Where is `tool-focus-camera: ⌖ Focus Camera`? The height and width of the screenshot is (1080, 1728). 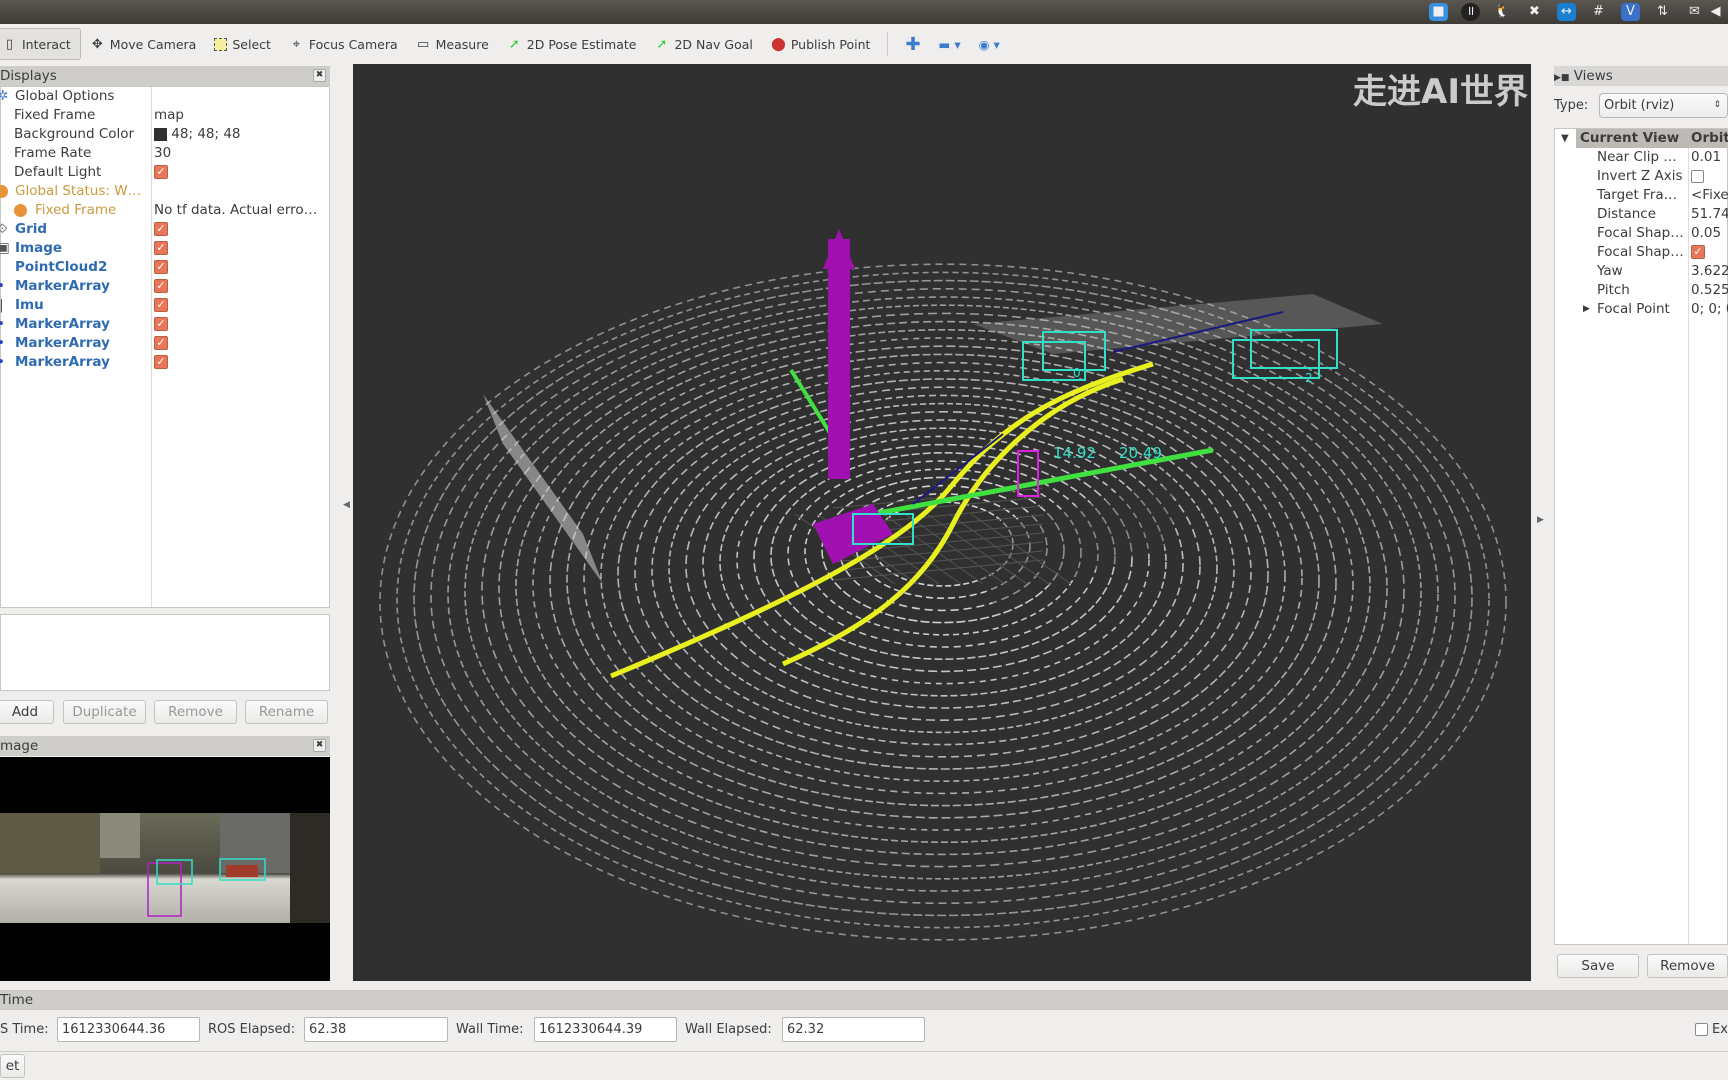 tool-focus-camera: ⌖ Focus Camera is located at coordinates (343, 44).